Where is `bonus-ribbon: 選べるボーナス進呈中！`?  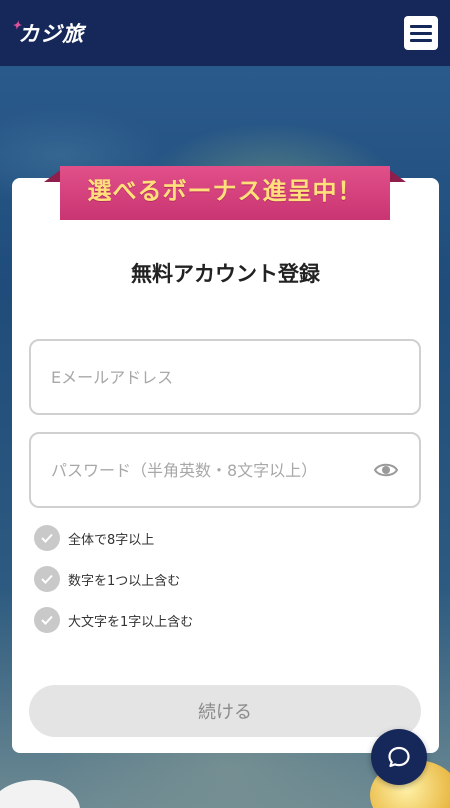
bonus-ribbon: 選べるボーナス進呈中！ is located at coordinates (225, 196).